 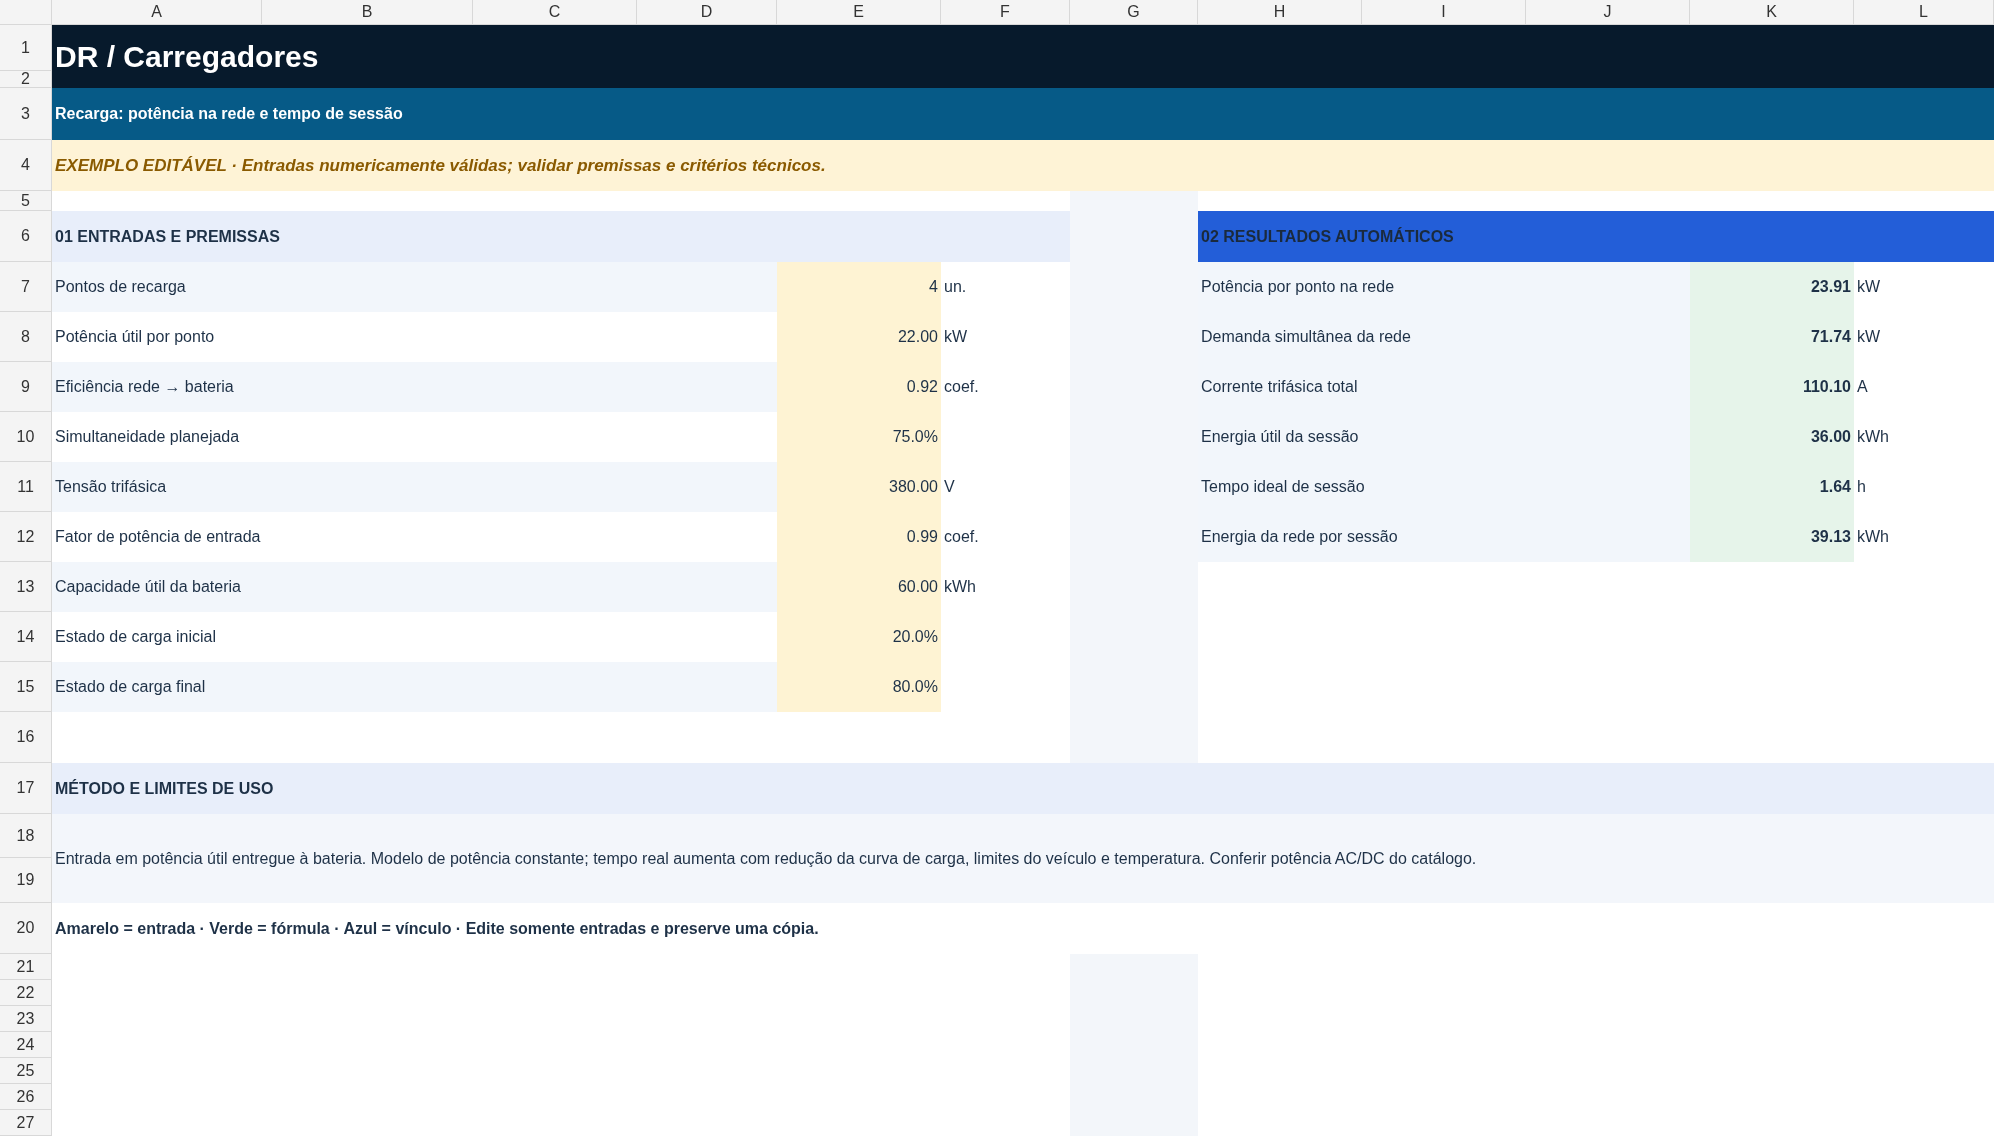 I want to click on column-header: D, so click(x=707, y=12).